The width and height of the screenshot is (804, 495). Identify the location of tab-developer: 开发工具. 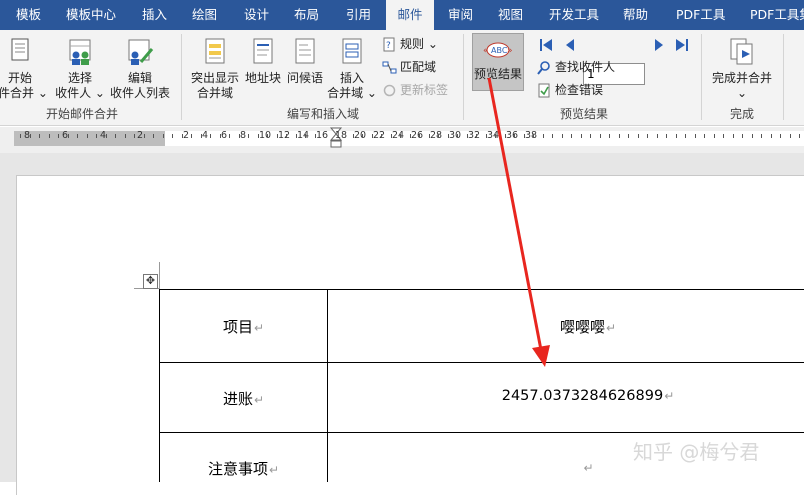
(574, 15).